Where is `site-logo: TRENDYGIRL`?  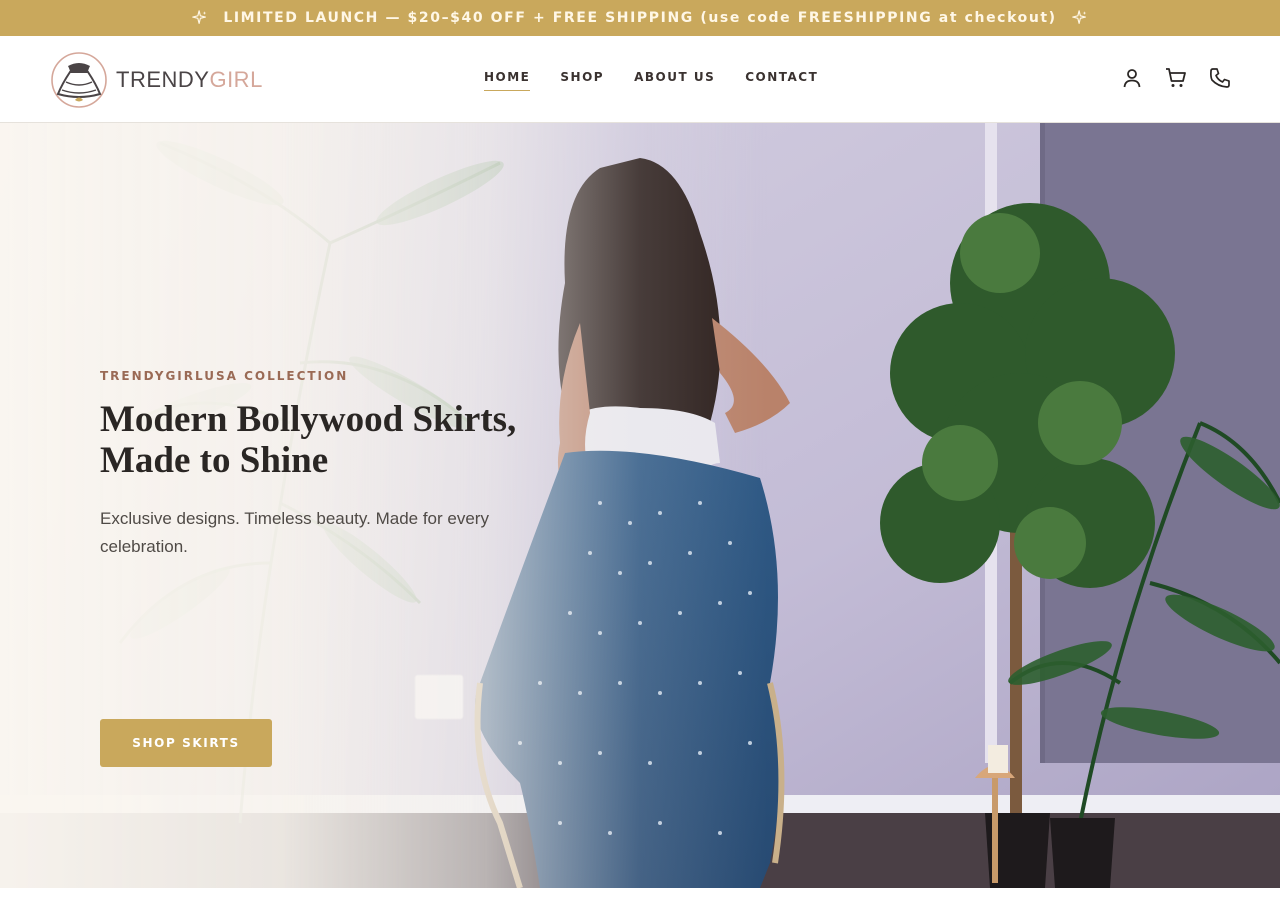 site-logo: TRENDYGIRL is located at coordinates (155, 80).